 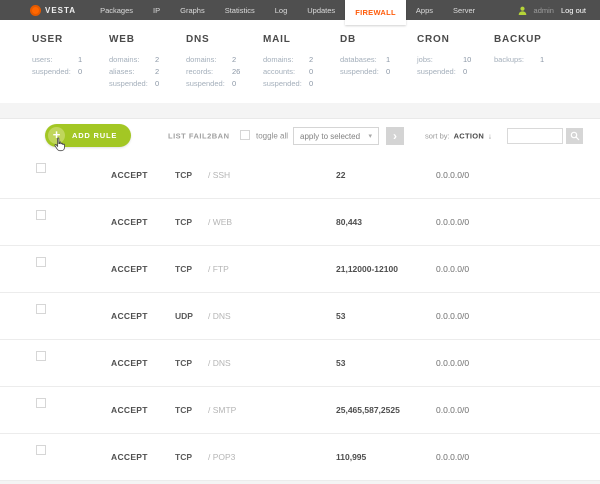 What do you see at coordinates (222, 410) in the screenshot?
I see `rule-comment: / SMTP` at bounding box center [222, 410].